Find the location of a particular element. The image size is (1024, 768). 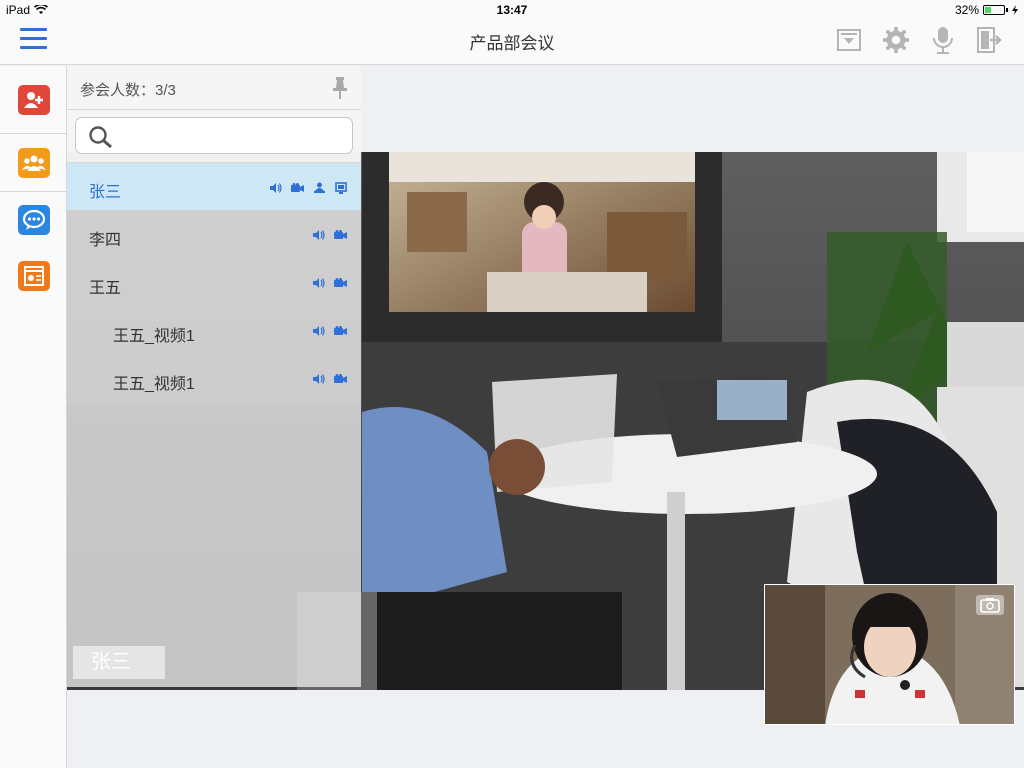

charging-icon is located at coordinates (1015, 10).